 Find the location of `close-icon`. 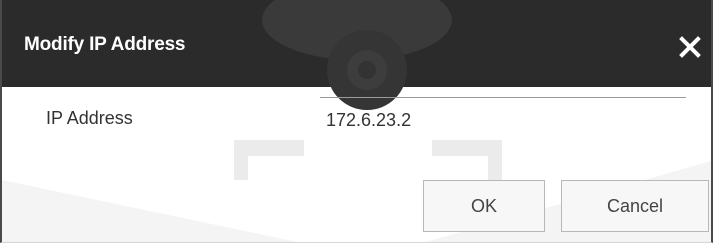

close-icon is located at coordinates (690, 47).